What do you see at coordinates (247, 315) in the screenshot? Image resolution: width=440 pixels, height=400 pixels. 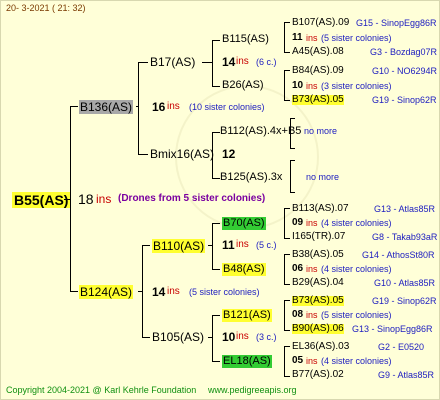 I see `queen-B121: B121(AS)` at bounding box center [247, 315].